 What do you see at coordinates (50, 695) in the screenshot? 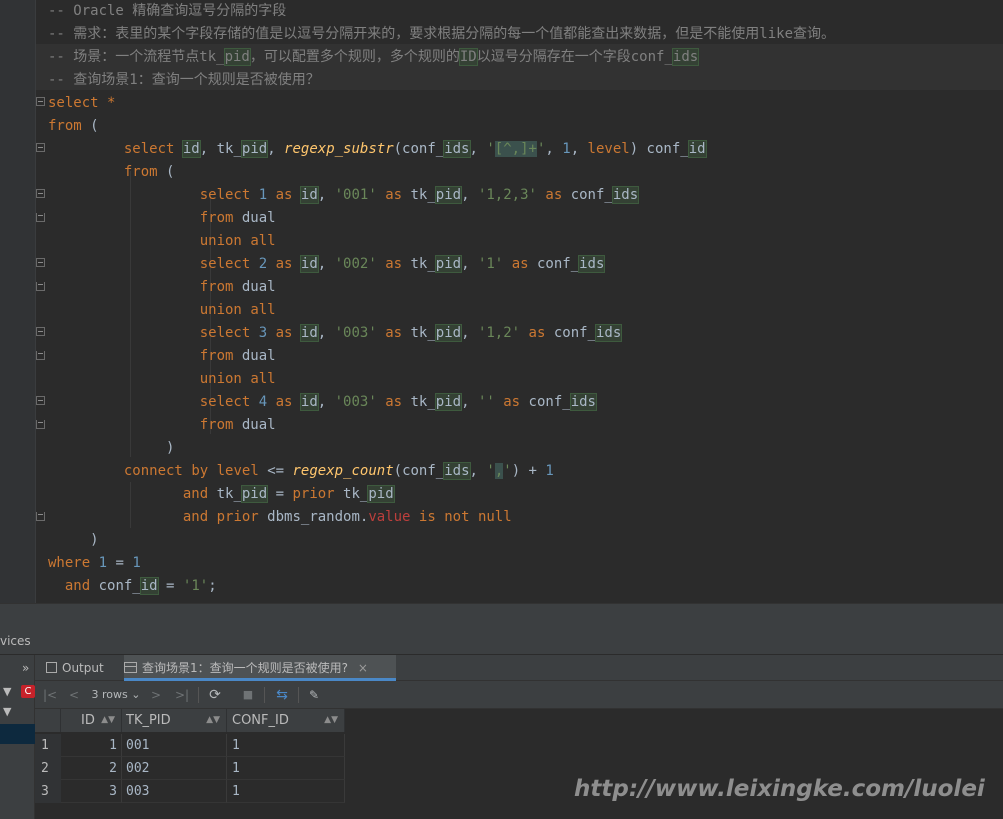
I see `first-page-button: |<` at bounding box center [50, 695].